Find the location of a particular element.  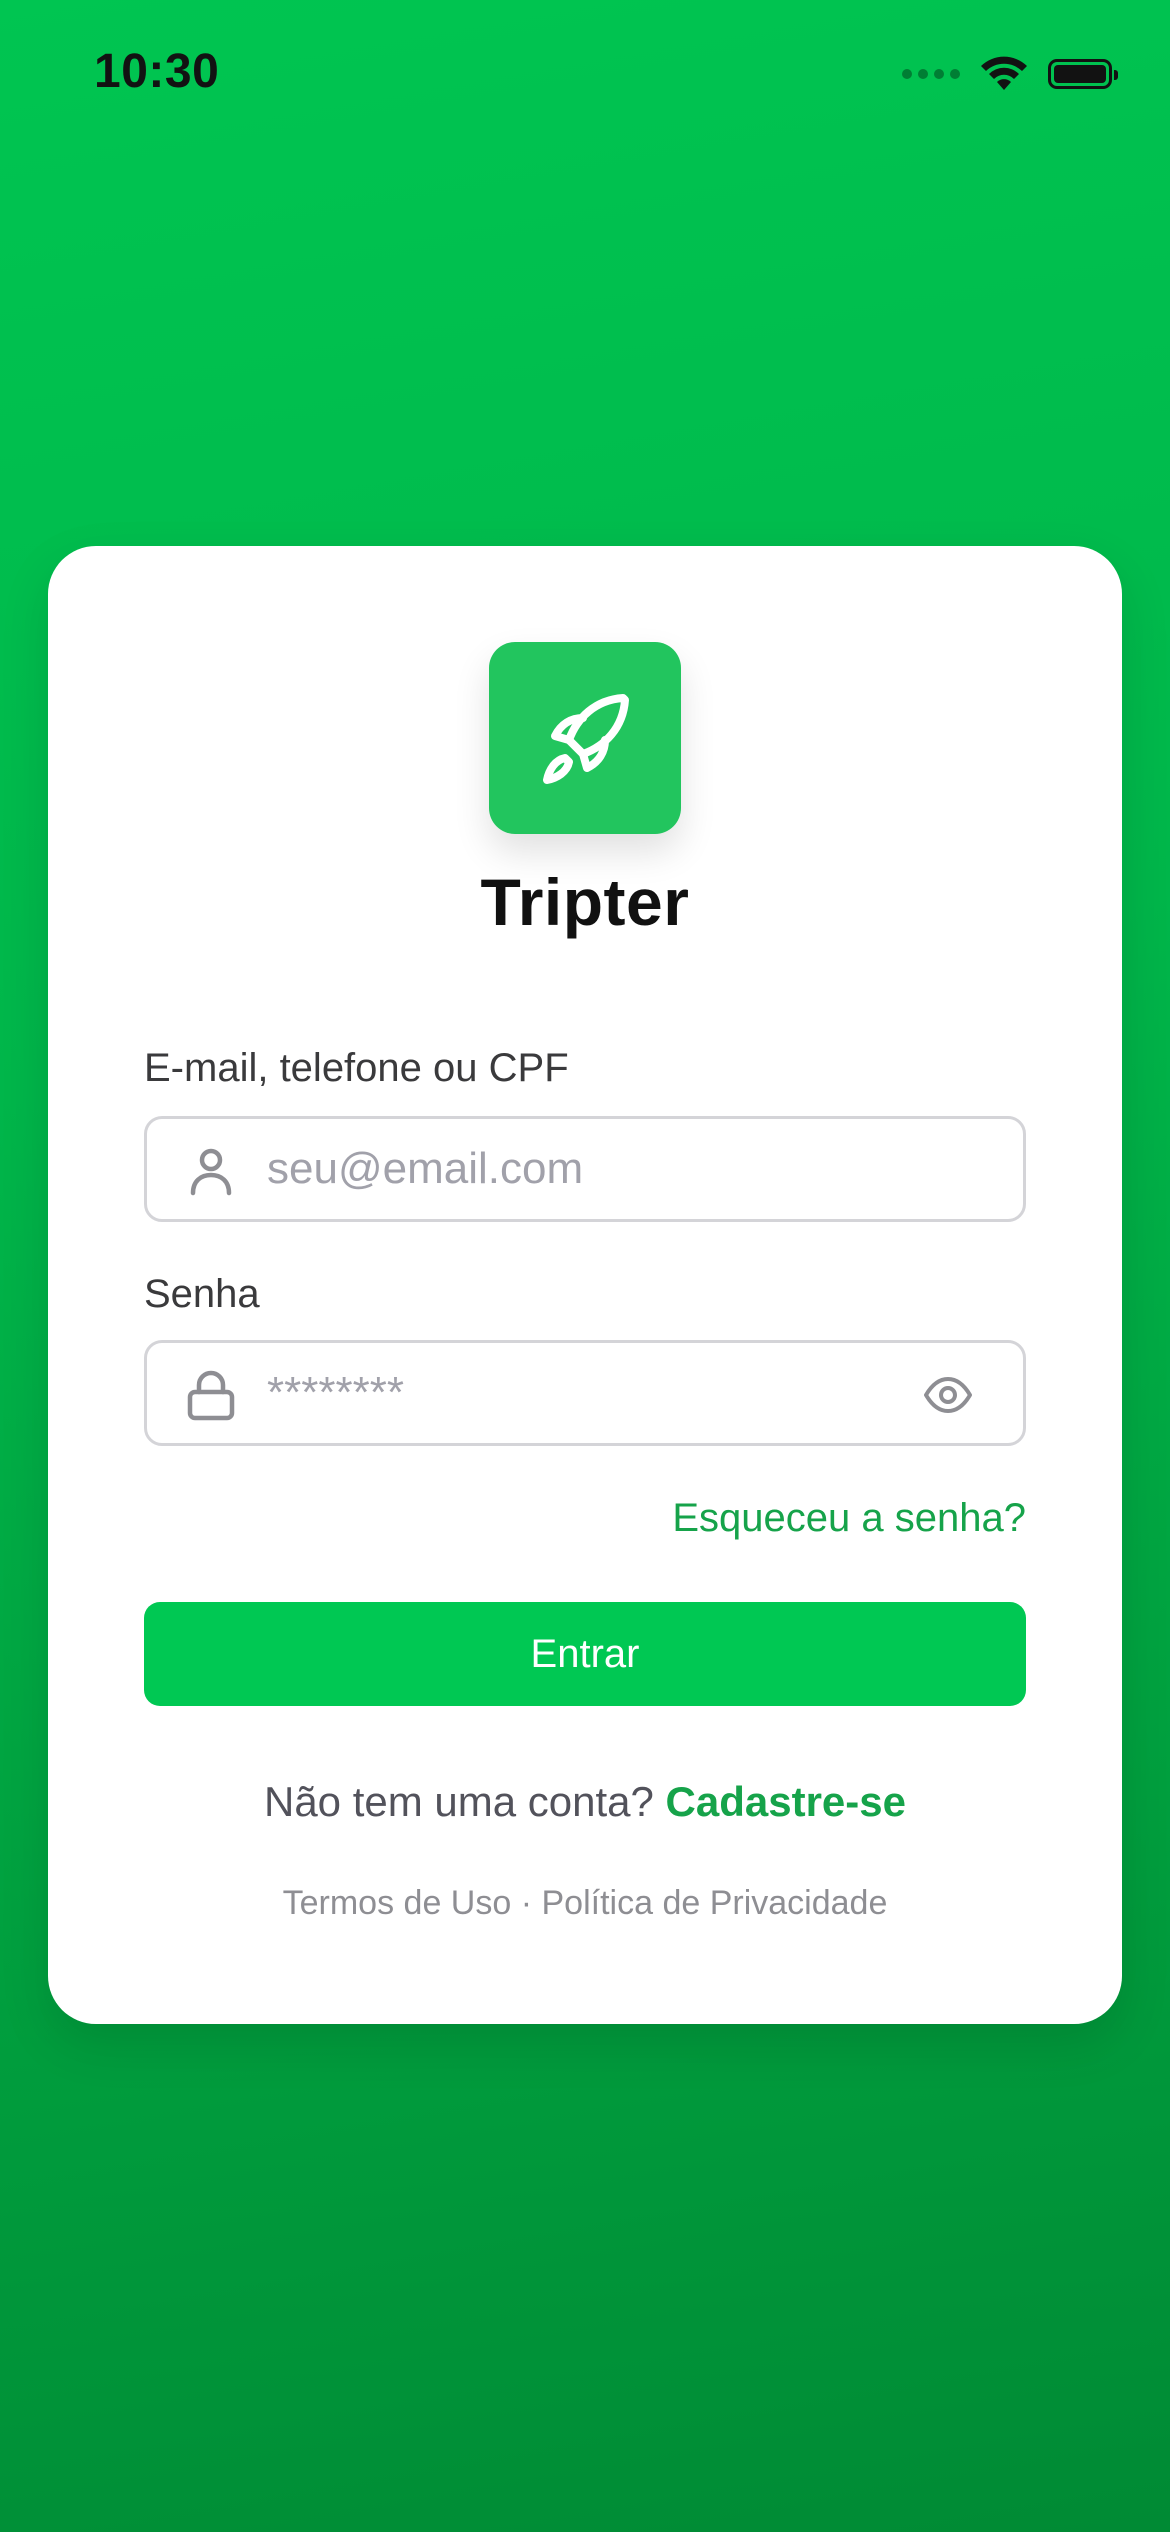

app-logo is located at coordinates (585, 738).